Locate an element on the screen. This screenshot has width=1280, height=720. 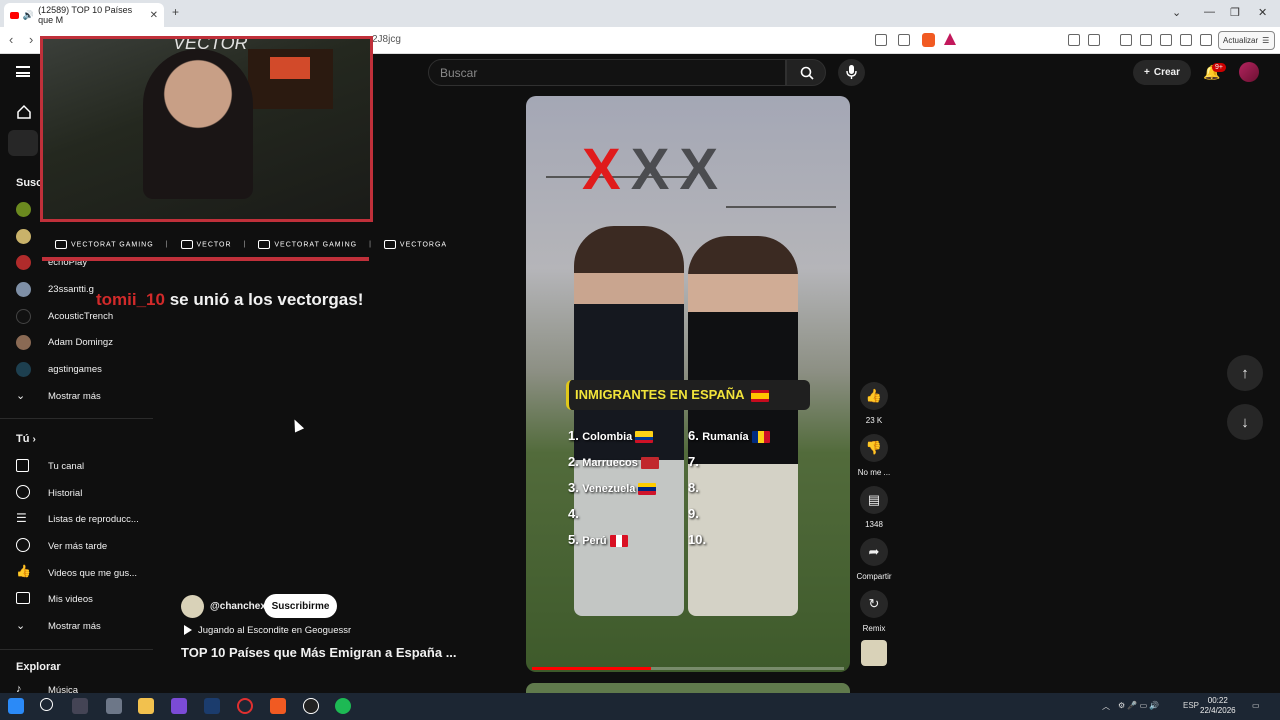
restore-icon: ❐ is located at coordinates (1235, 12).